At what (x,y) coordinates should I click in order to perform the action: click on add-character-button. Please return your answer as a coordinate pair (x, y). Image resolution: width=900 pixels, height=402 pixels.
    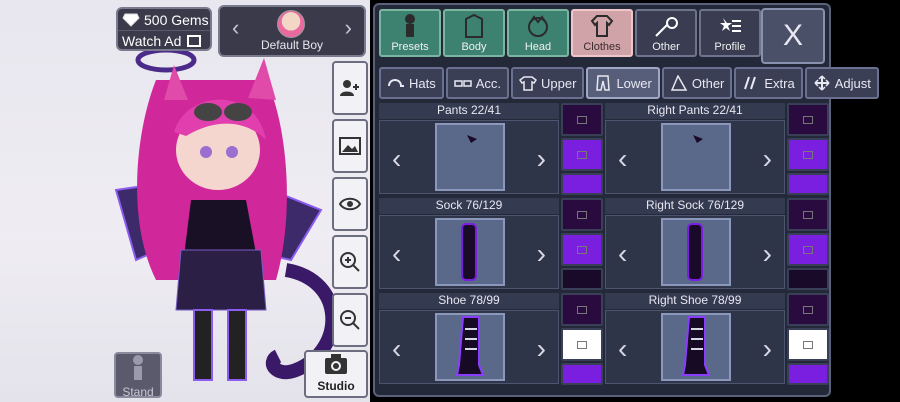
    Looking at the image, I should click on (350, 88).